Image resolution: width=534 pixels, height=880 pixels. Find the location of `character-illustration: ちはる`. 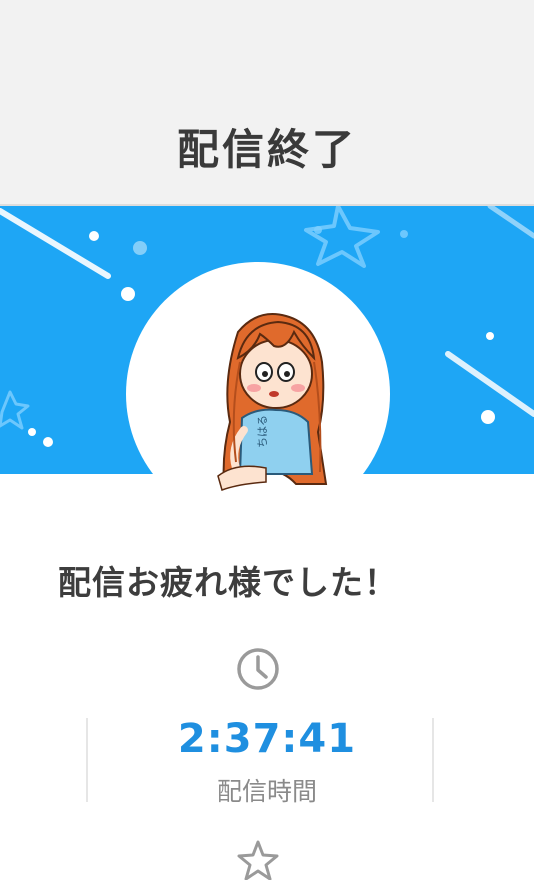

character-illustration: ちはる is located at coordinates (272, 402).